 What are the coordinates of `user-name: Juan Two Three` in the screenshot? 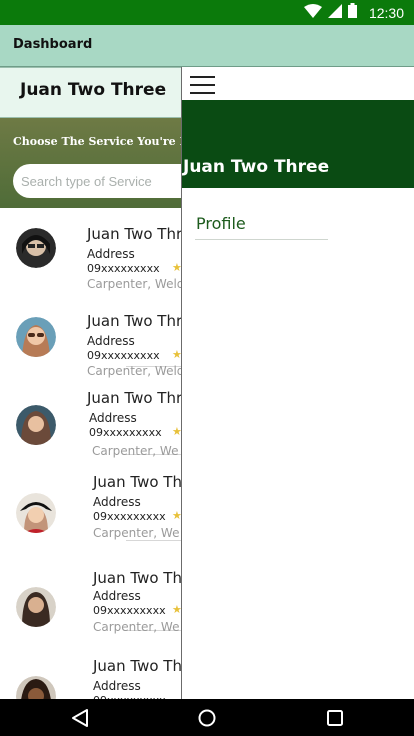 It's located at (93, 90).